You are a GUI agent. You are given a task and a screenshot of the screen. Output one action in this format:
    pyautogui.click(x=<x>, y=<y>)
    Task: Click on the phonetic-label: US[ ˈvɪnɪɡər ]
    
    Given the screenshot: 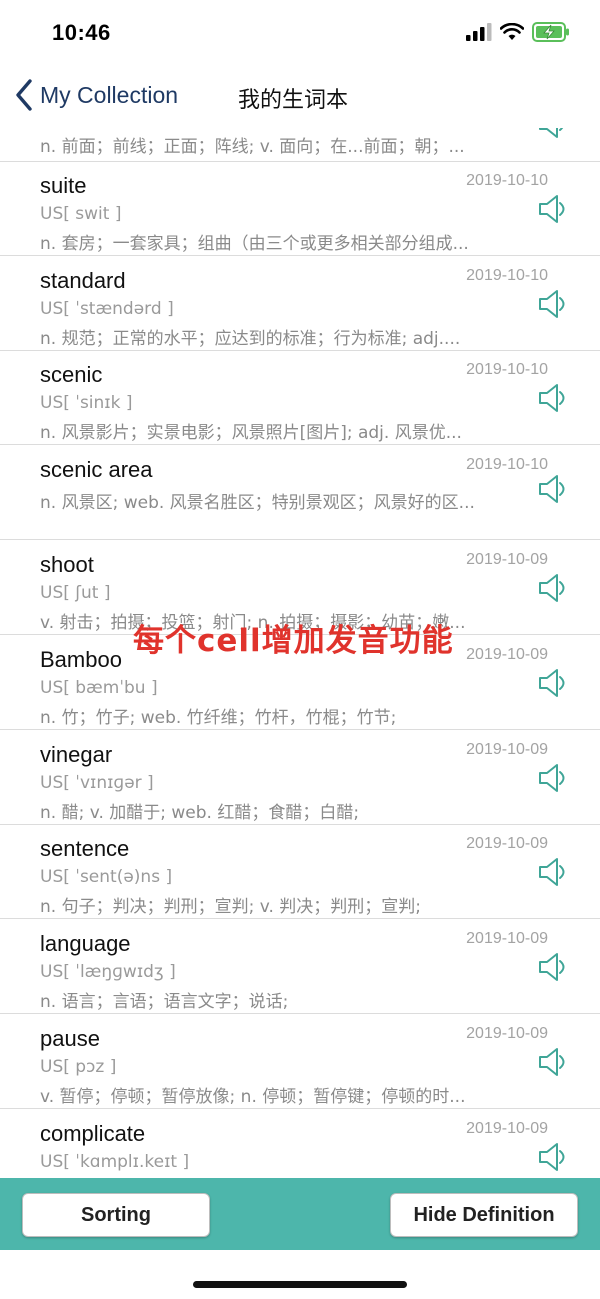 What is the action you would take?
    pyautogui.click(x=97, y=783)
    